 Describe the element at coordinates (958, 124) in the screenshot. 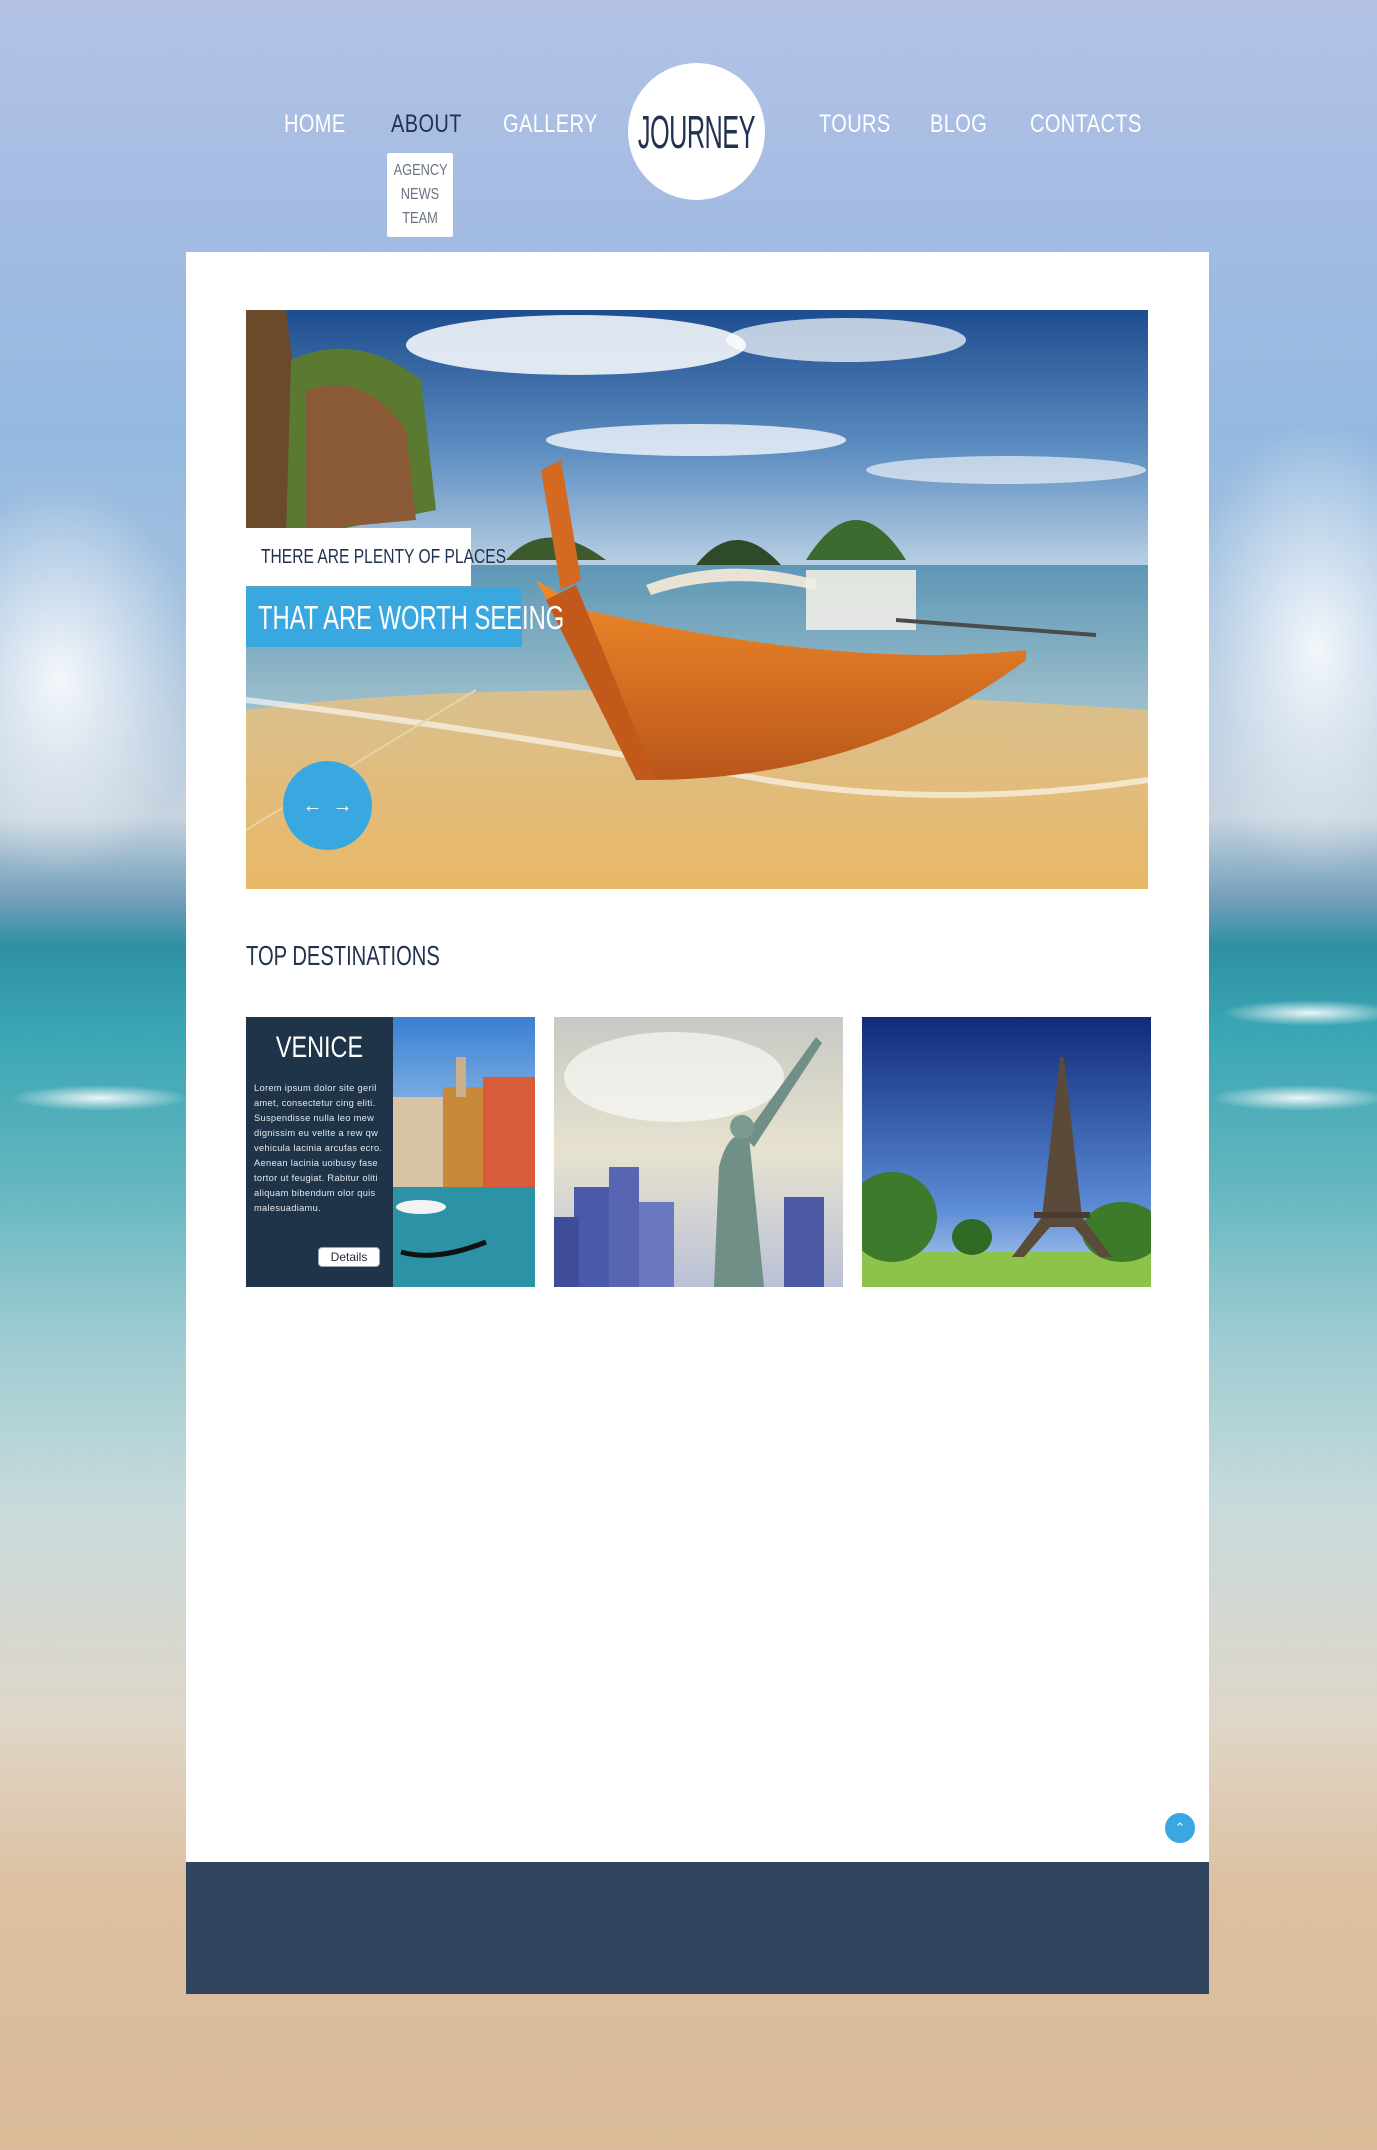

I see `nav-blog: BLOG` at that location.